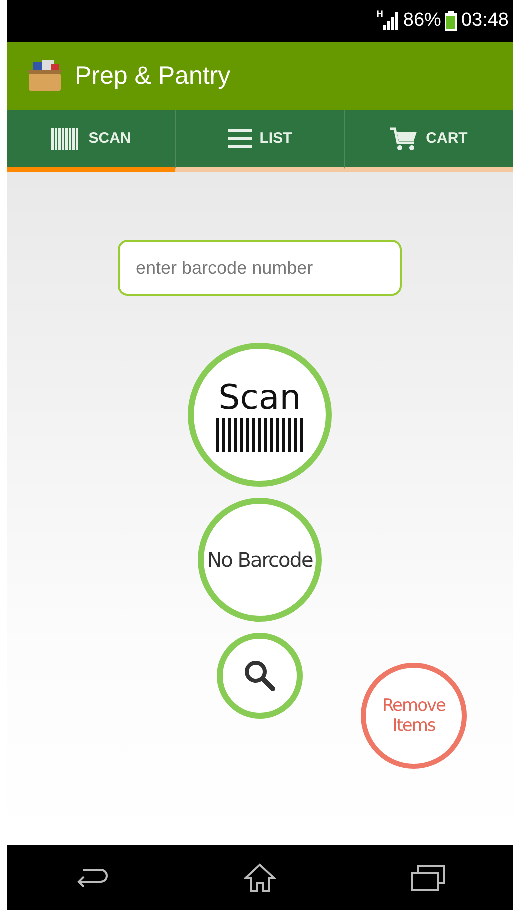  I want to click on battery-percent: 86%, so click(422, 21).